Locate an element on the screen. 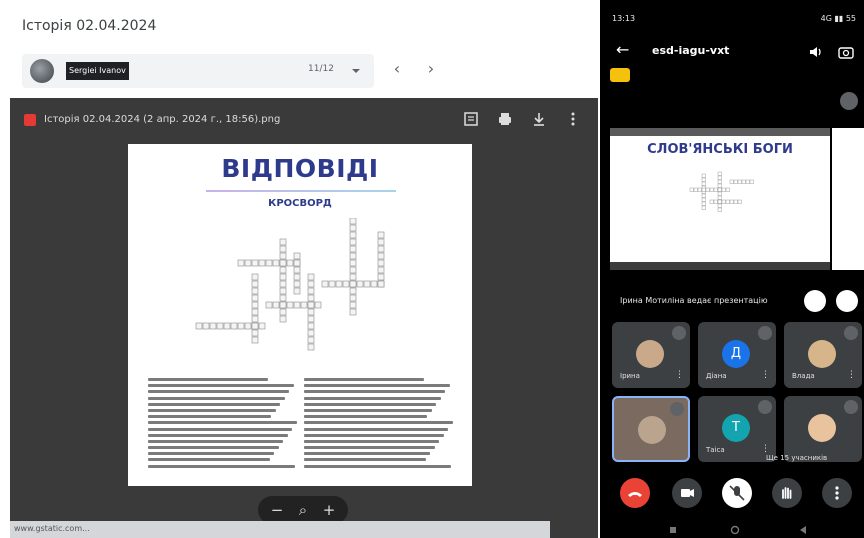 This screenshot has height=538, width=864. viewer-title: Історія 02.04.2024 is located at coordinates (89, 26).